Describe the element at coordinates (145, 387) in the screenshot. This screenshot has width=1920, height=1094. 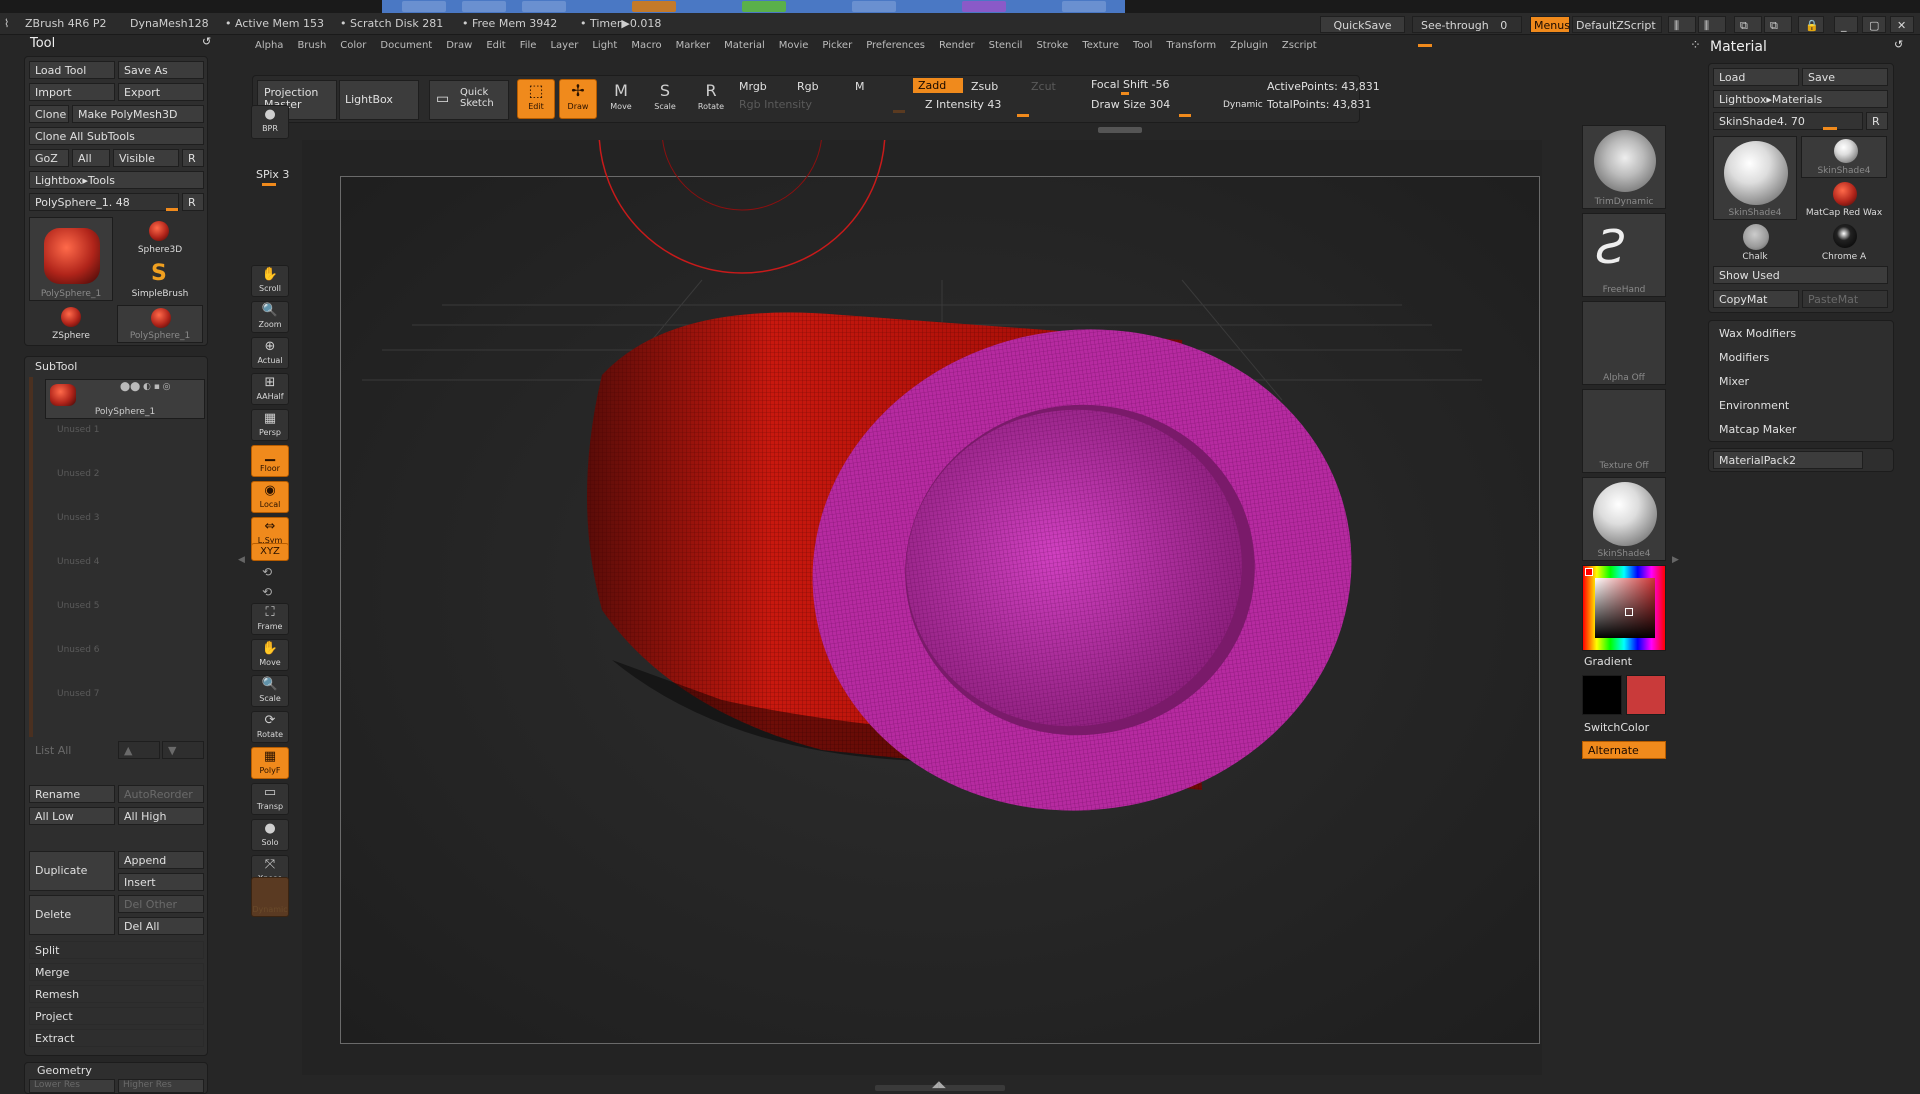
I see `subtool-visibility-icons: ⬤⬤ ◐ ▪ ◎` at that location.